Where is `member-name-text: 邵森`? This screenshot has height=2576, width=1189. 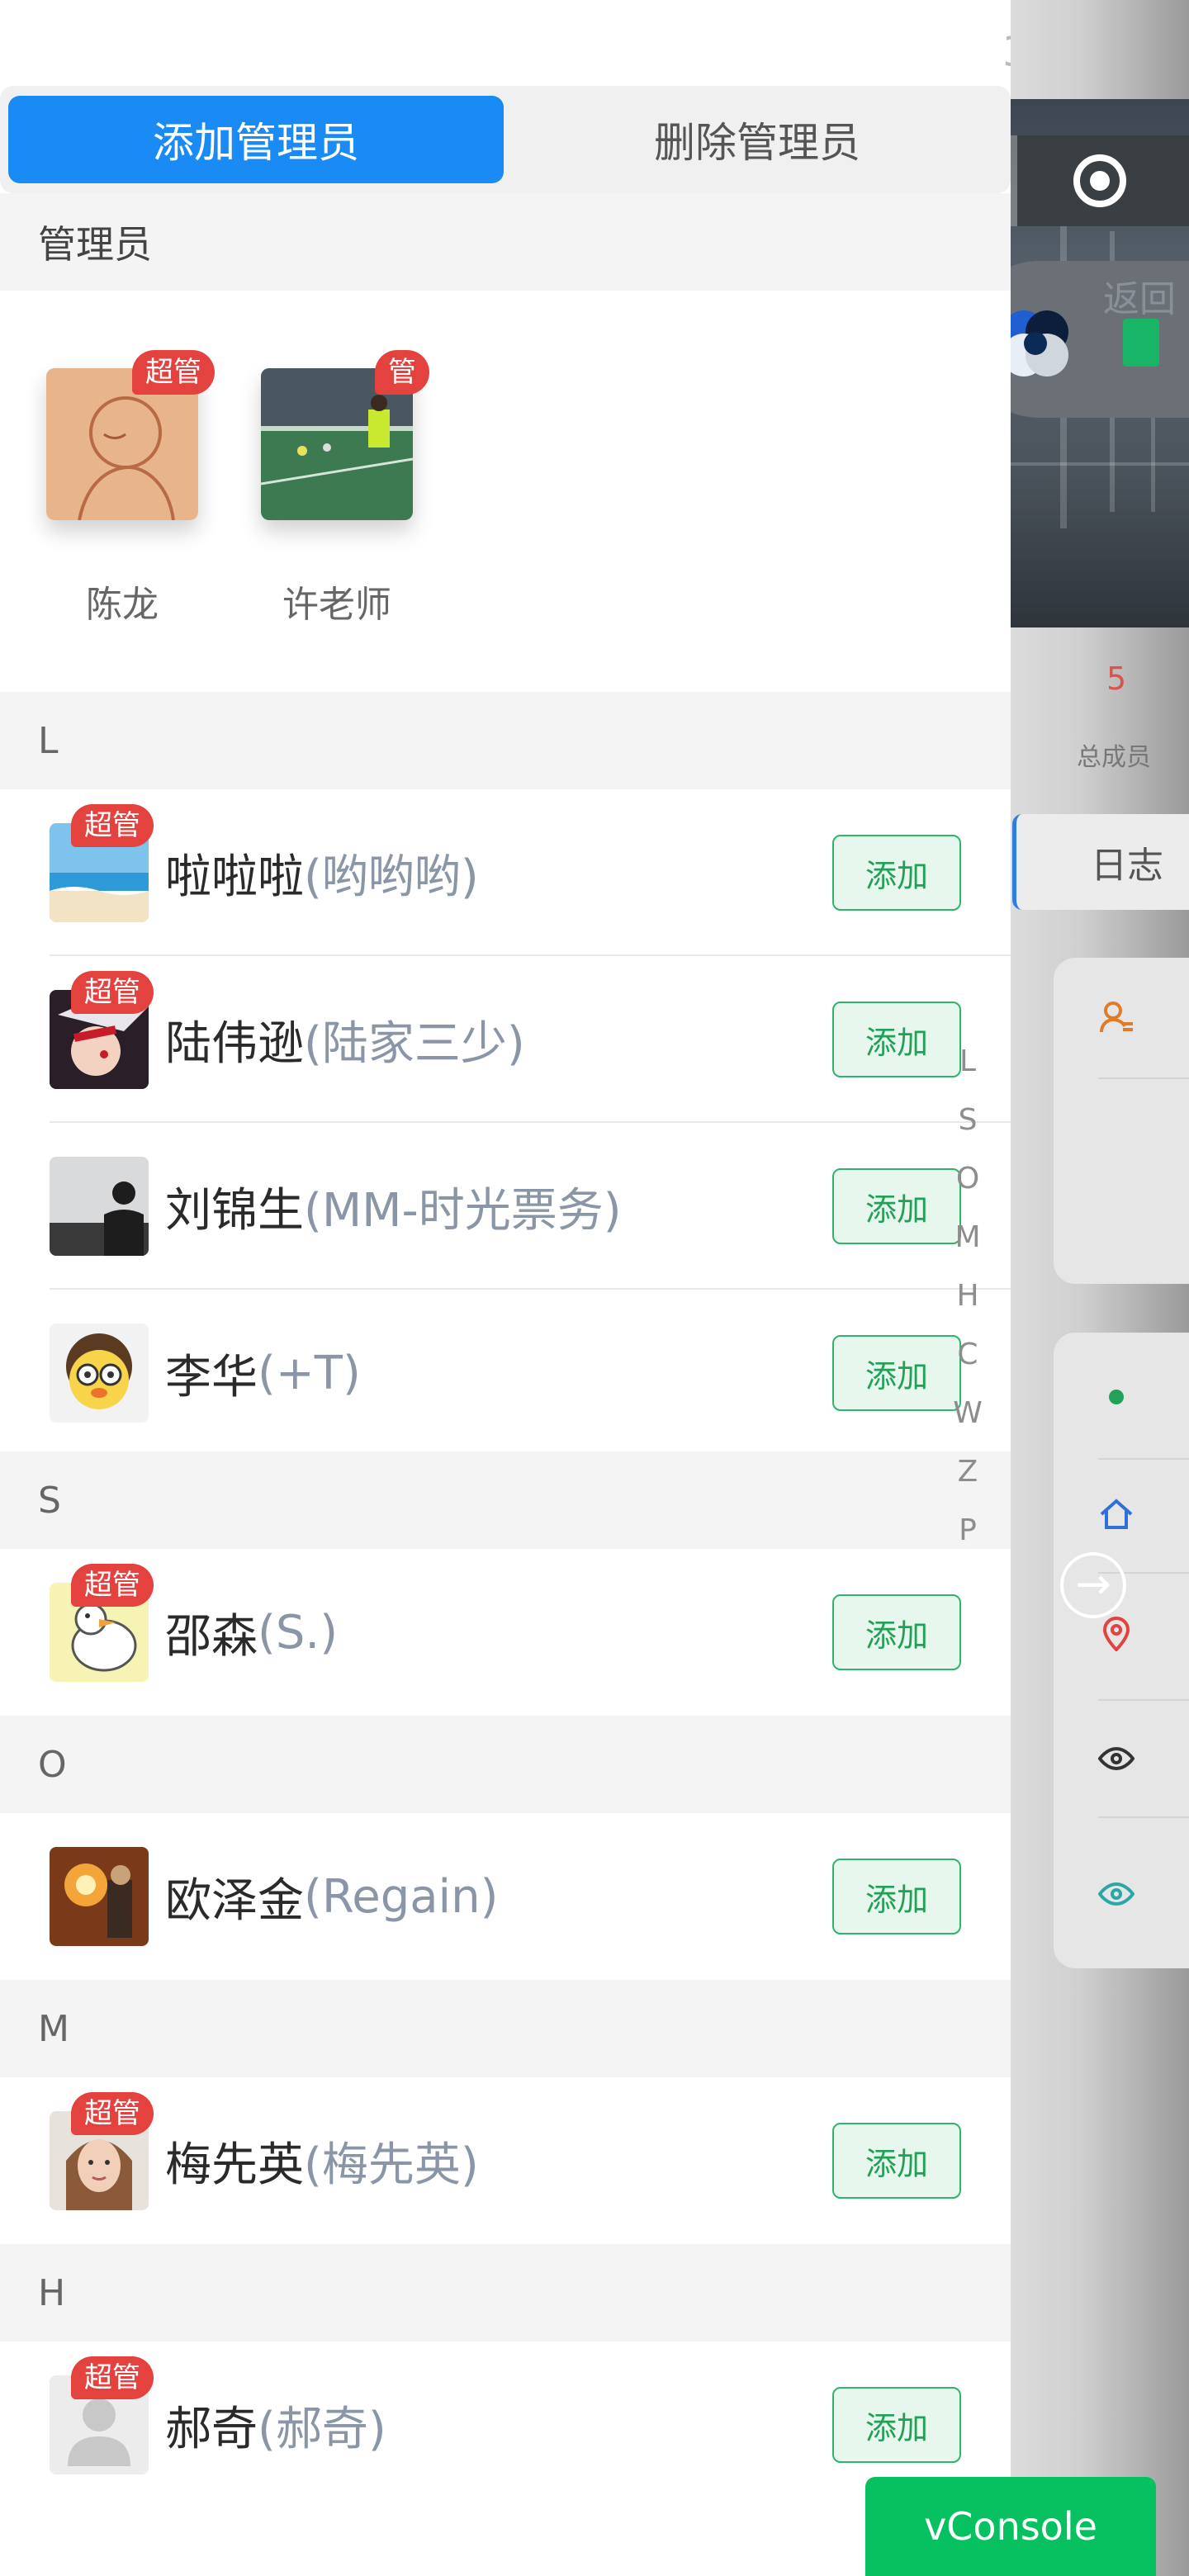 member-name-text: 邵森 is located at coordinates (211, 1636).